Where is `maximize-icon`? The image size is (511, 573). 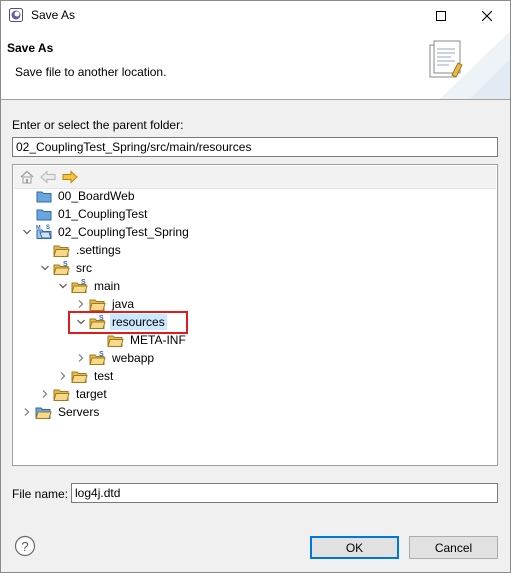
maximize-icon is located at coordinates (441, 16).